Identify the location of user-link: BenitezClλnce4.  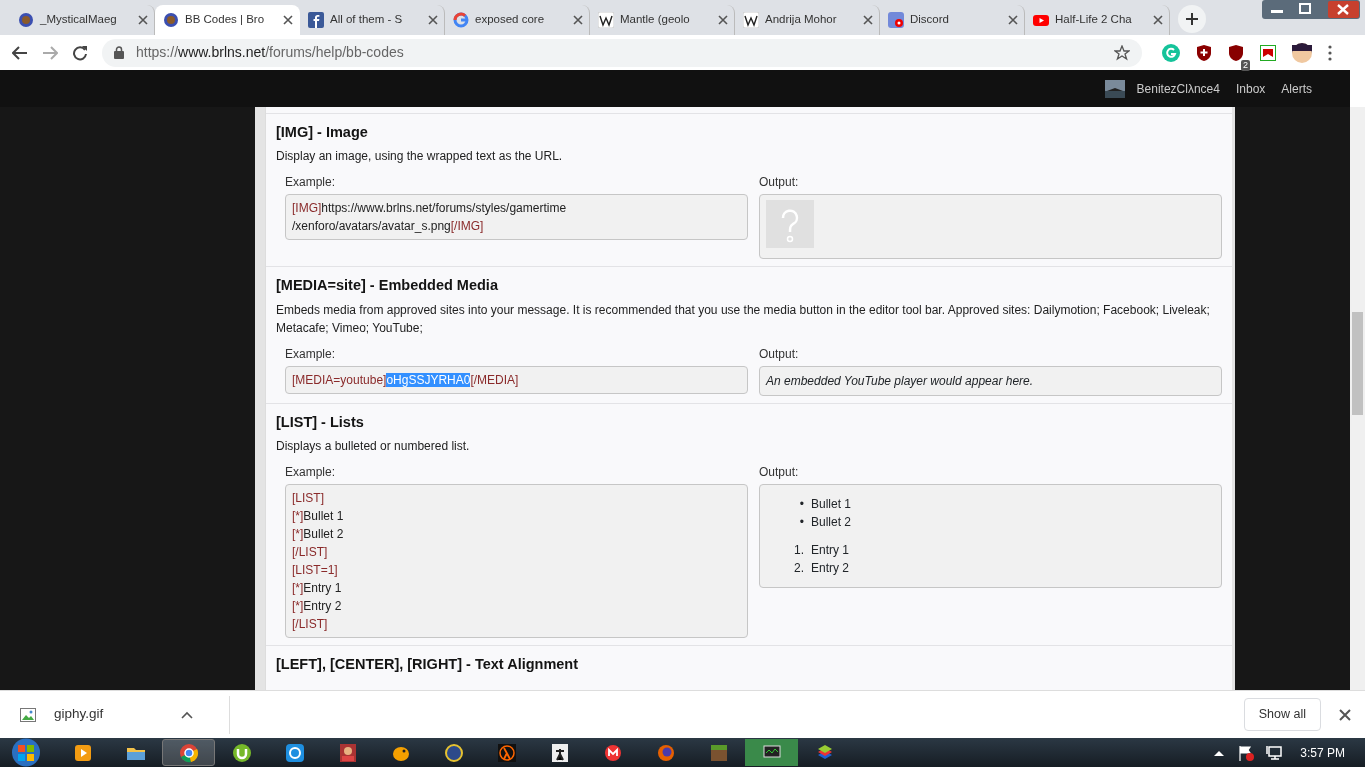
(1178, 88).